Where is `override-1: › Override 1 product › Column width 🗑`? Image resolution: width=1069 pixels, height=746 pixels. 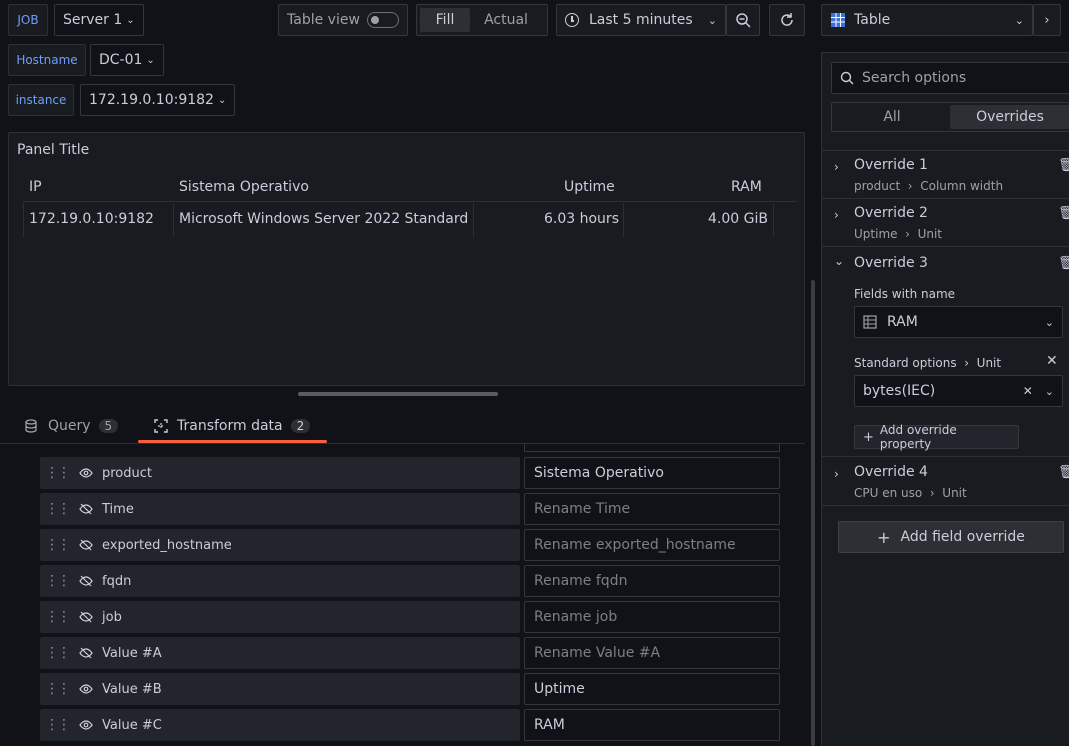 override-1: › Override 1 product › Column width 🗑 is located at coordinates (945, 174).